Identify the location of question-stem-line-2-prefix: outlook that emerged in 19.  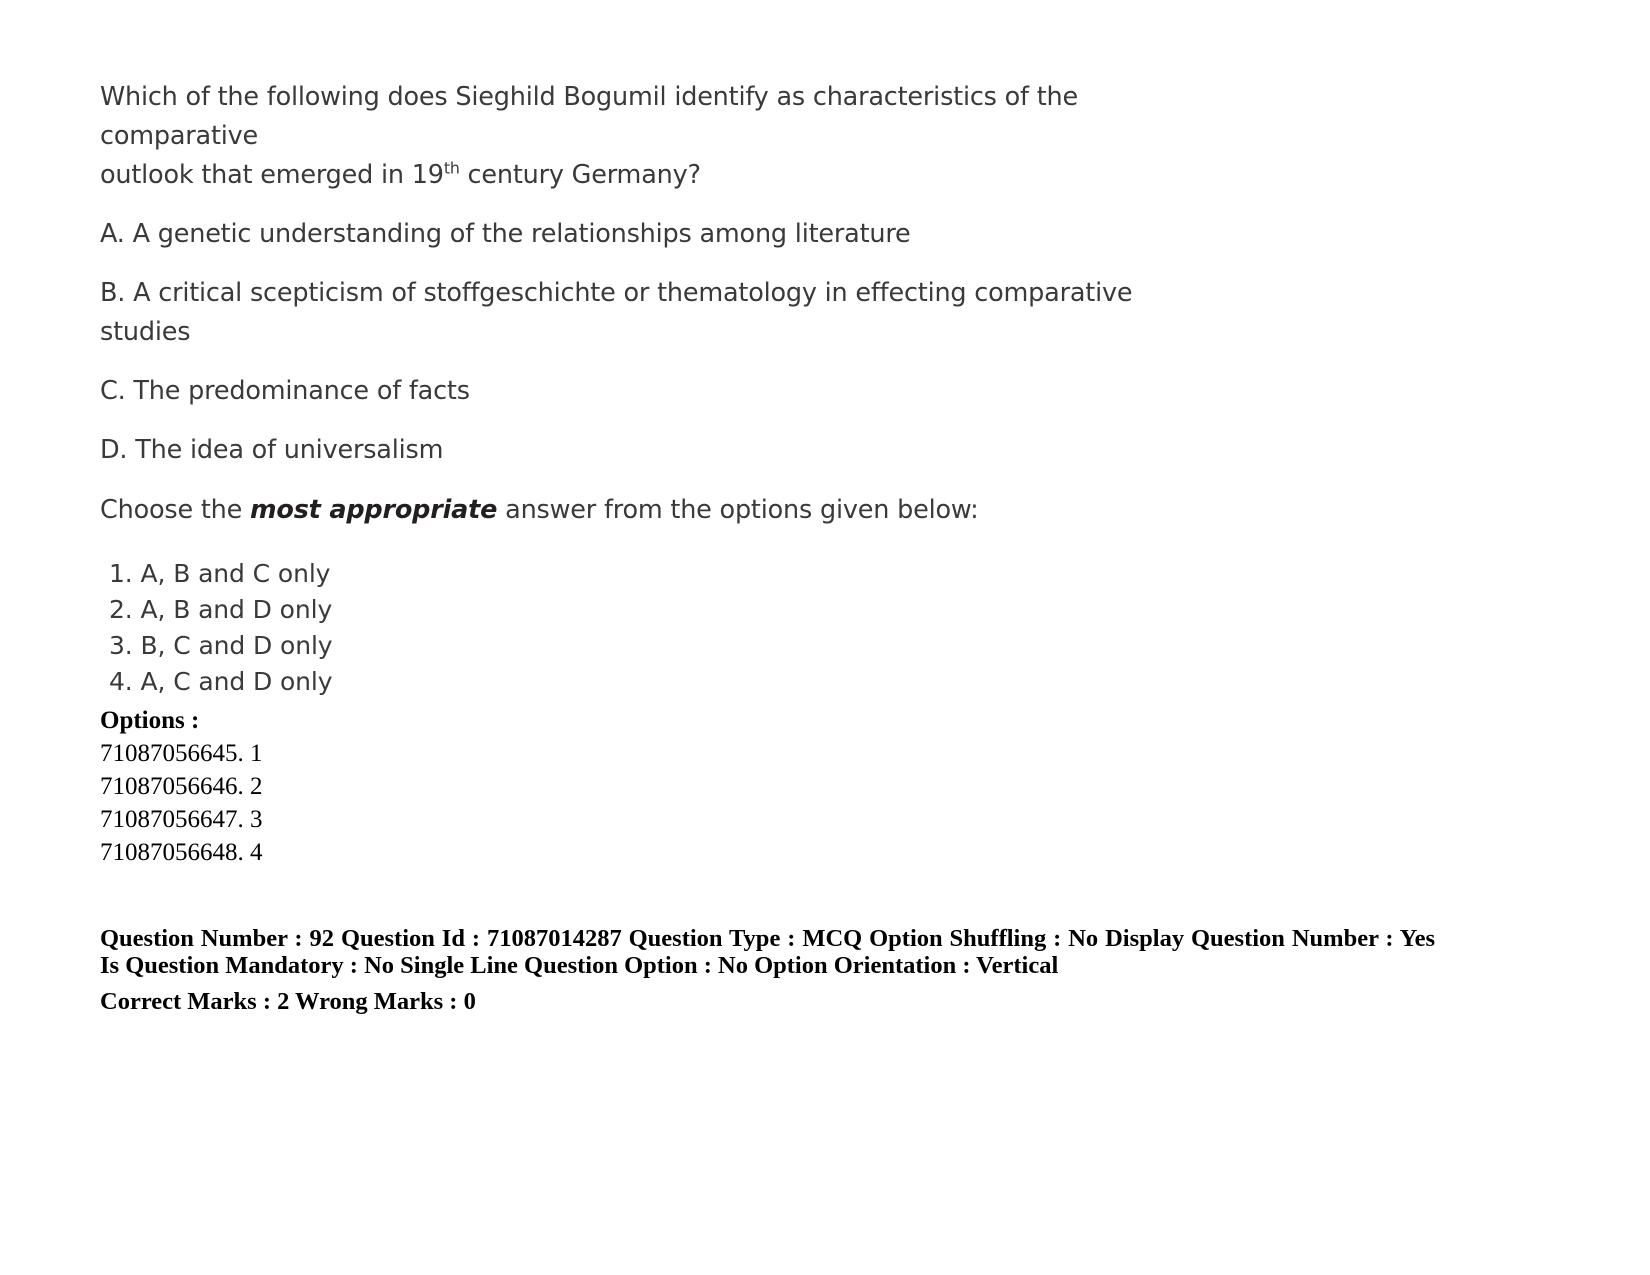
(272, 175).